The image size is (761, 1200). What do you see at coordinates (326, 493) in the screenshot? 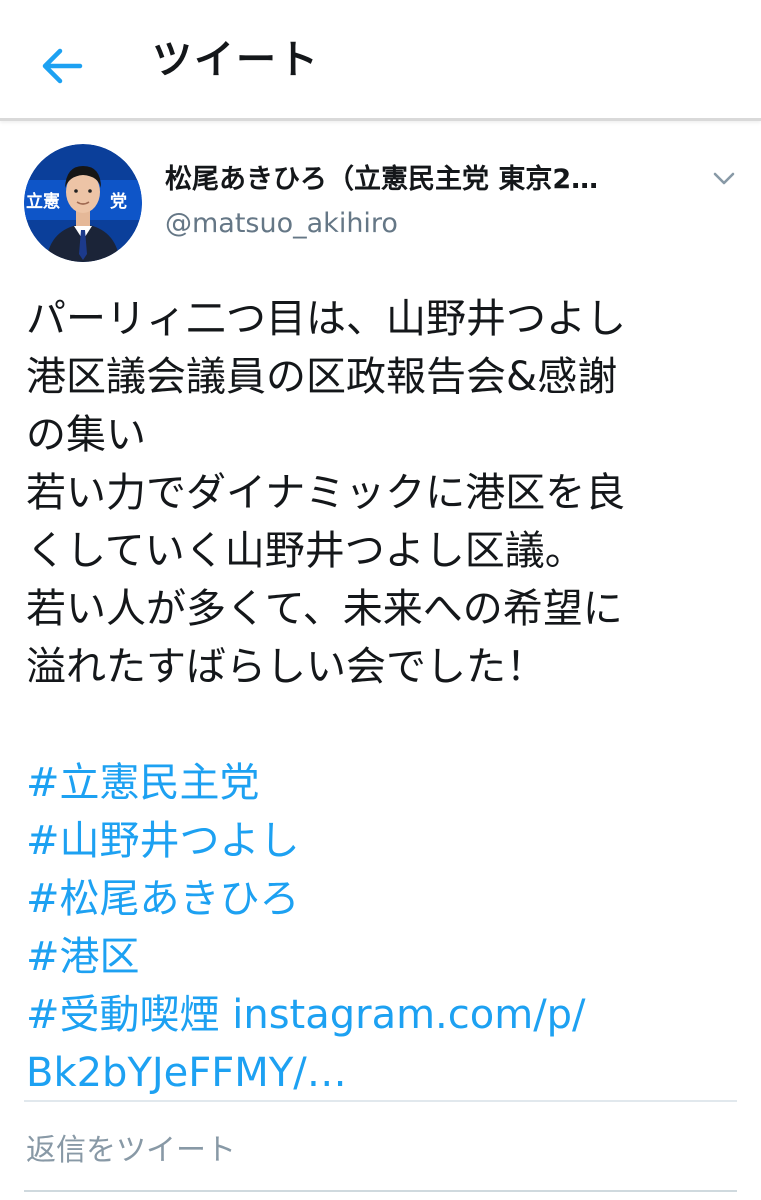
I see `tweet-line: 若い力でダイナミックに港区を良` at bounding box center [326, 493].